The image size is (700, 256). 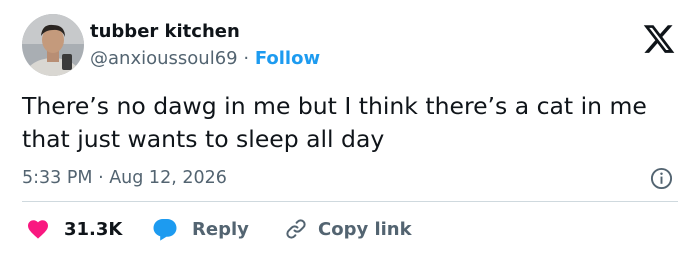 I want to click on author-handle-row: @anxioussoul69 · Follow, so click(x=205, y=59).